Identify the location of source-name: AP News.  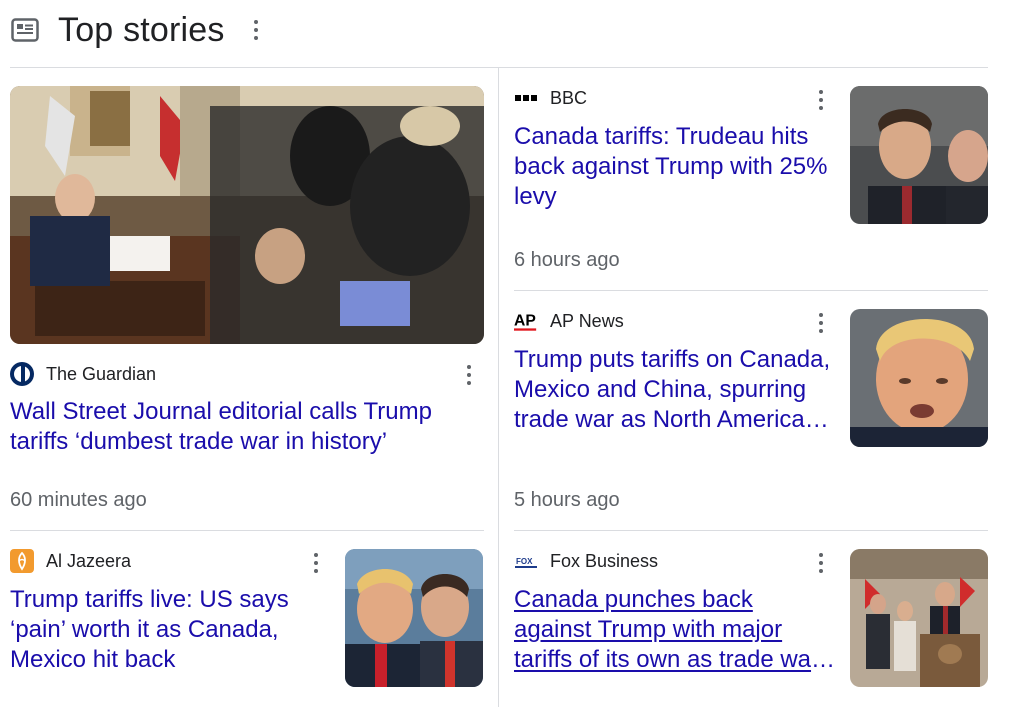
(587, 320).